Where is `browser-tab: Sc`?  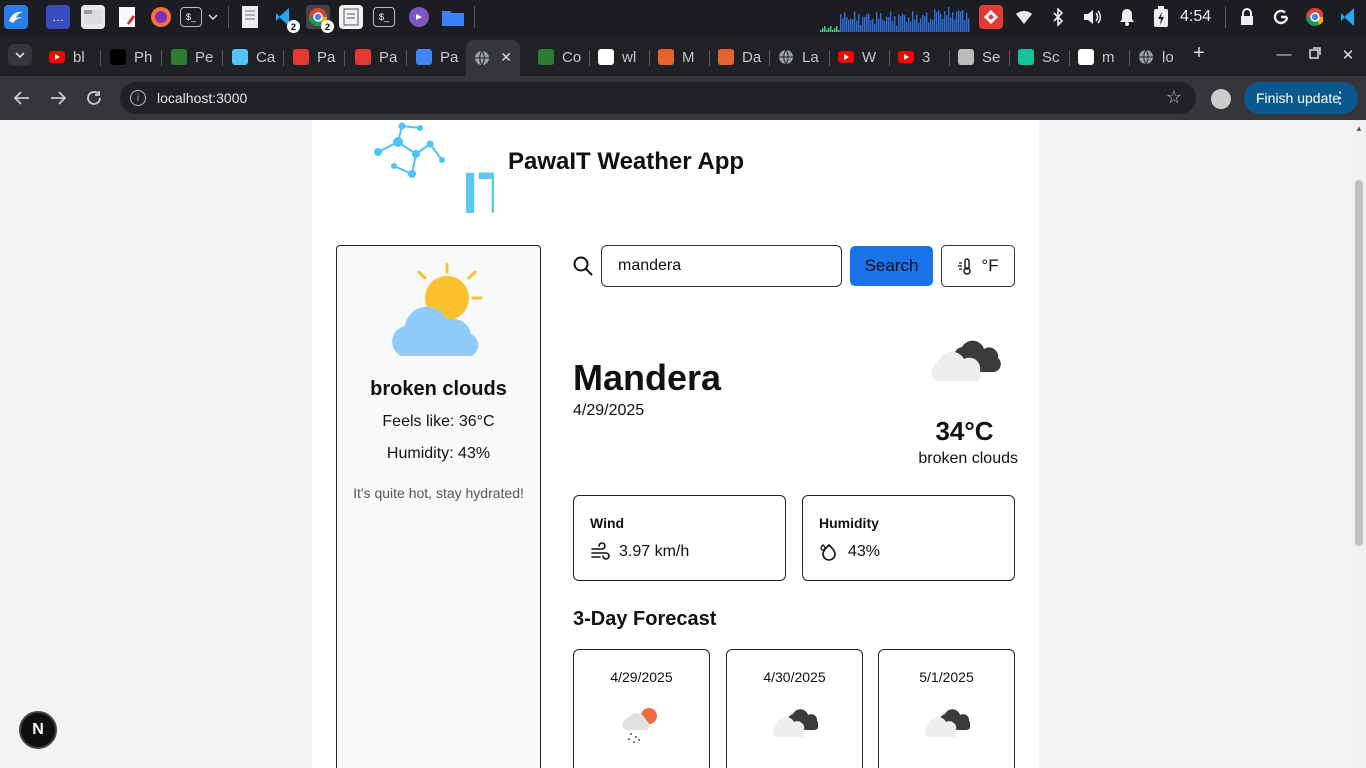
browser-tab: Sc is located at coordinates (1039, 57).